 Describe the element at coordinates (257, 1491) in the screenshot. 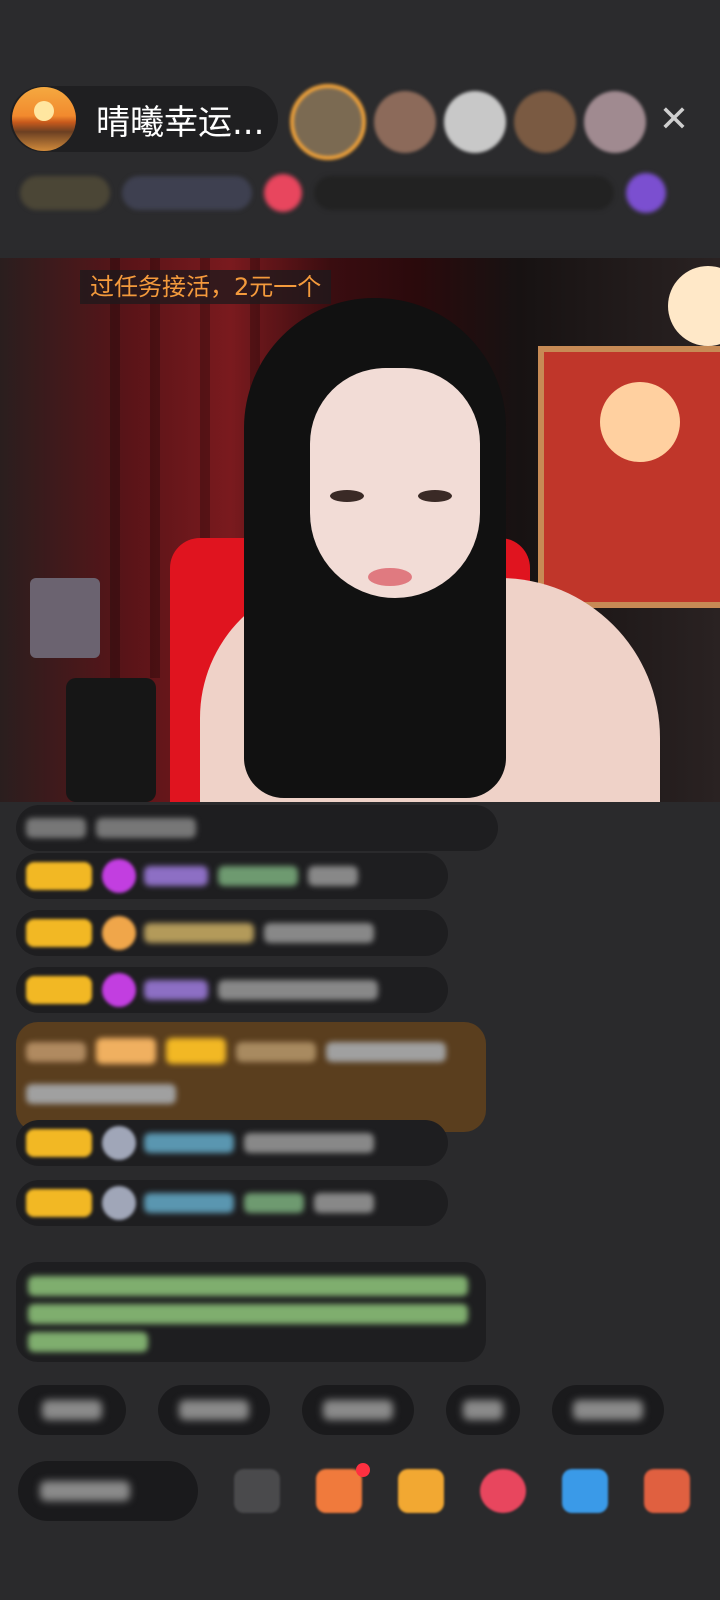

I see `chat-icon` at that location.